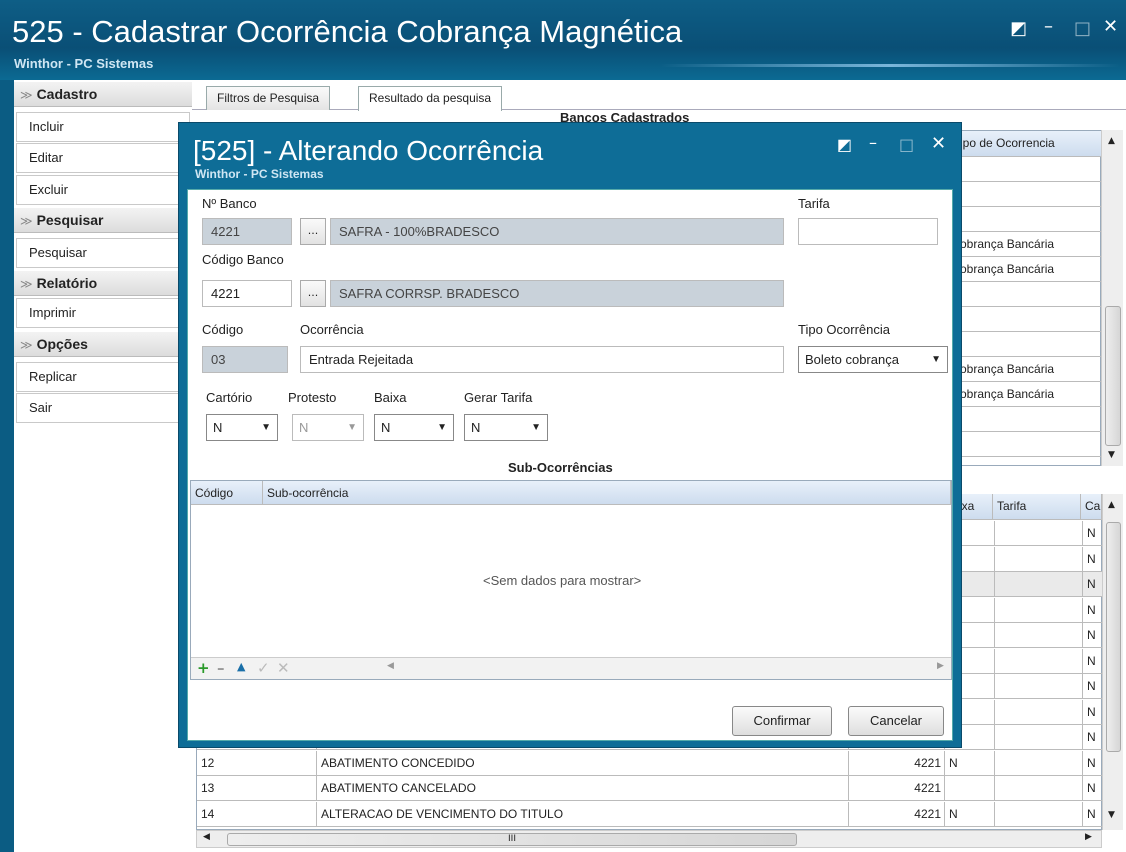 The image size is (1126, 852). I want to click on bottom-hscrollbar: ◀ III ▶, so click(649, 839).